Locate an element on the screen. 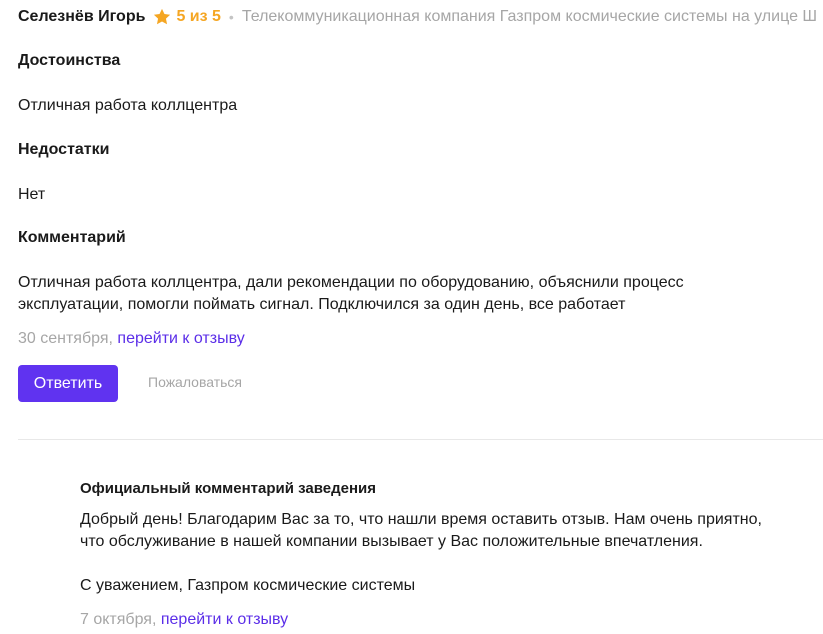 The height and width of the screenshot is (634, 823). divider is located at coordinates (420, 439).